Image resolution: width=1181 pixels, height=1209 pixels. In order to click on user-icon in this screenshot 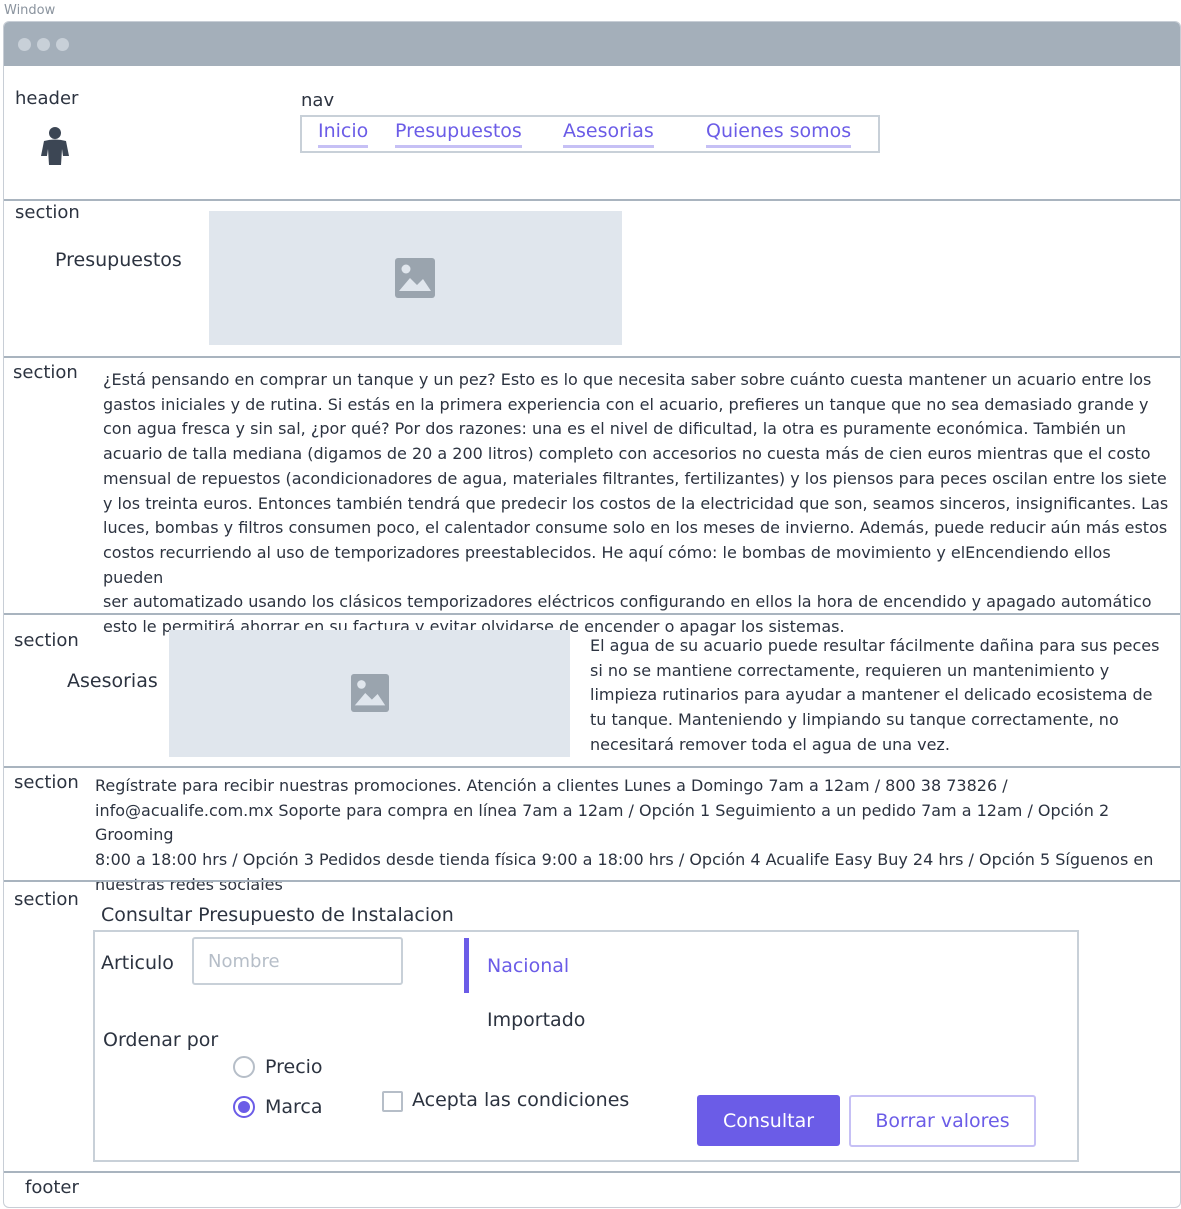, I will do `click(55, 145)`.